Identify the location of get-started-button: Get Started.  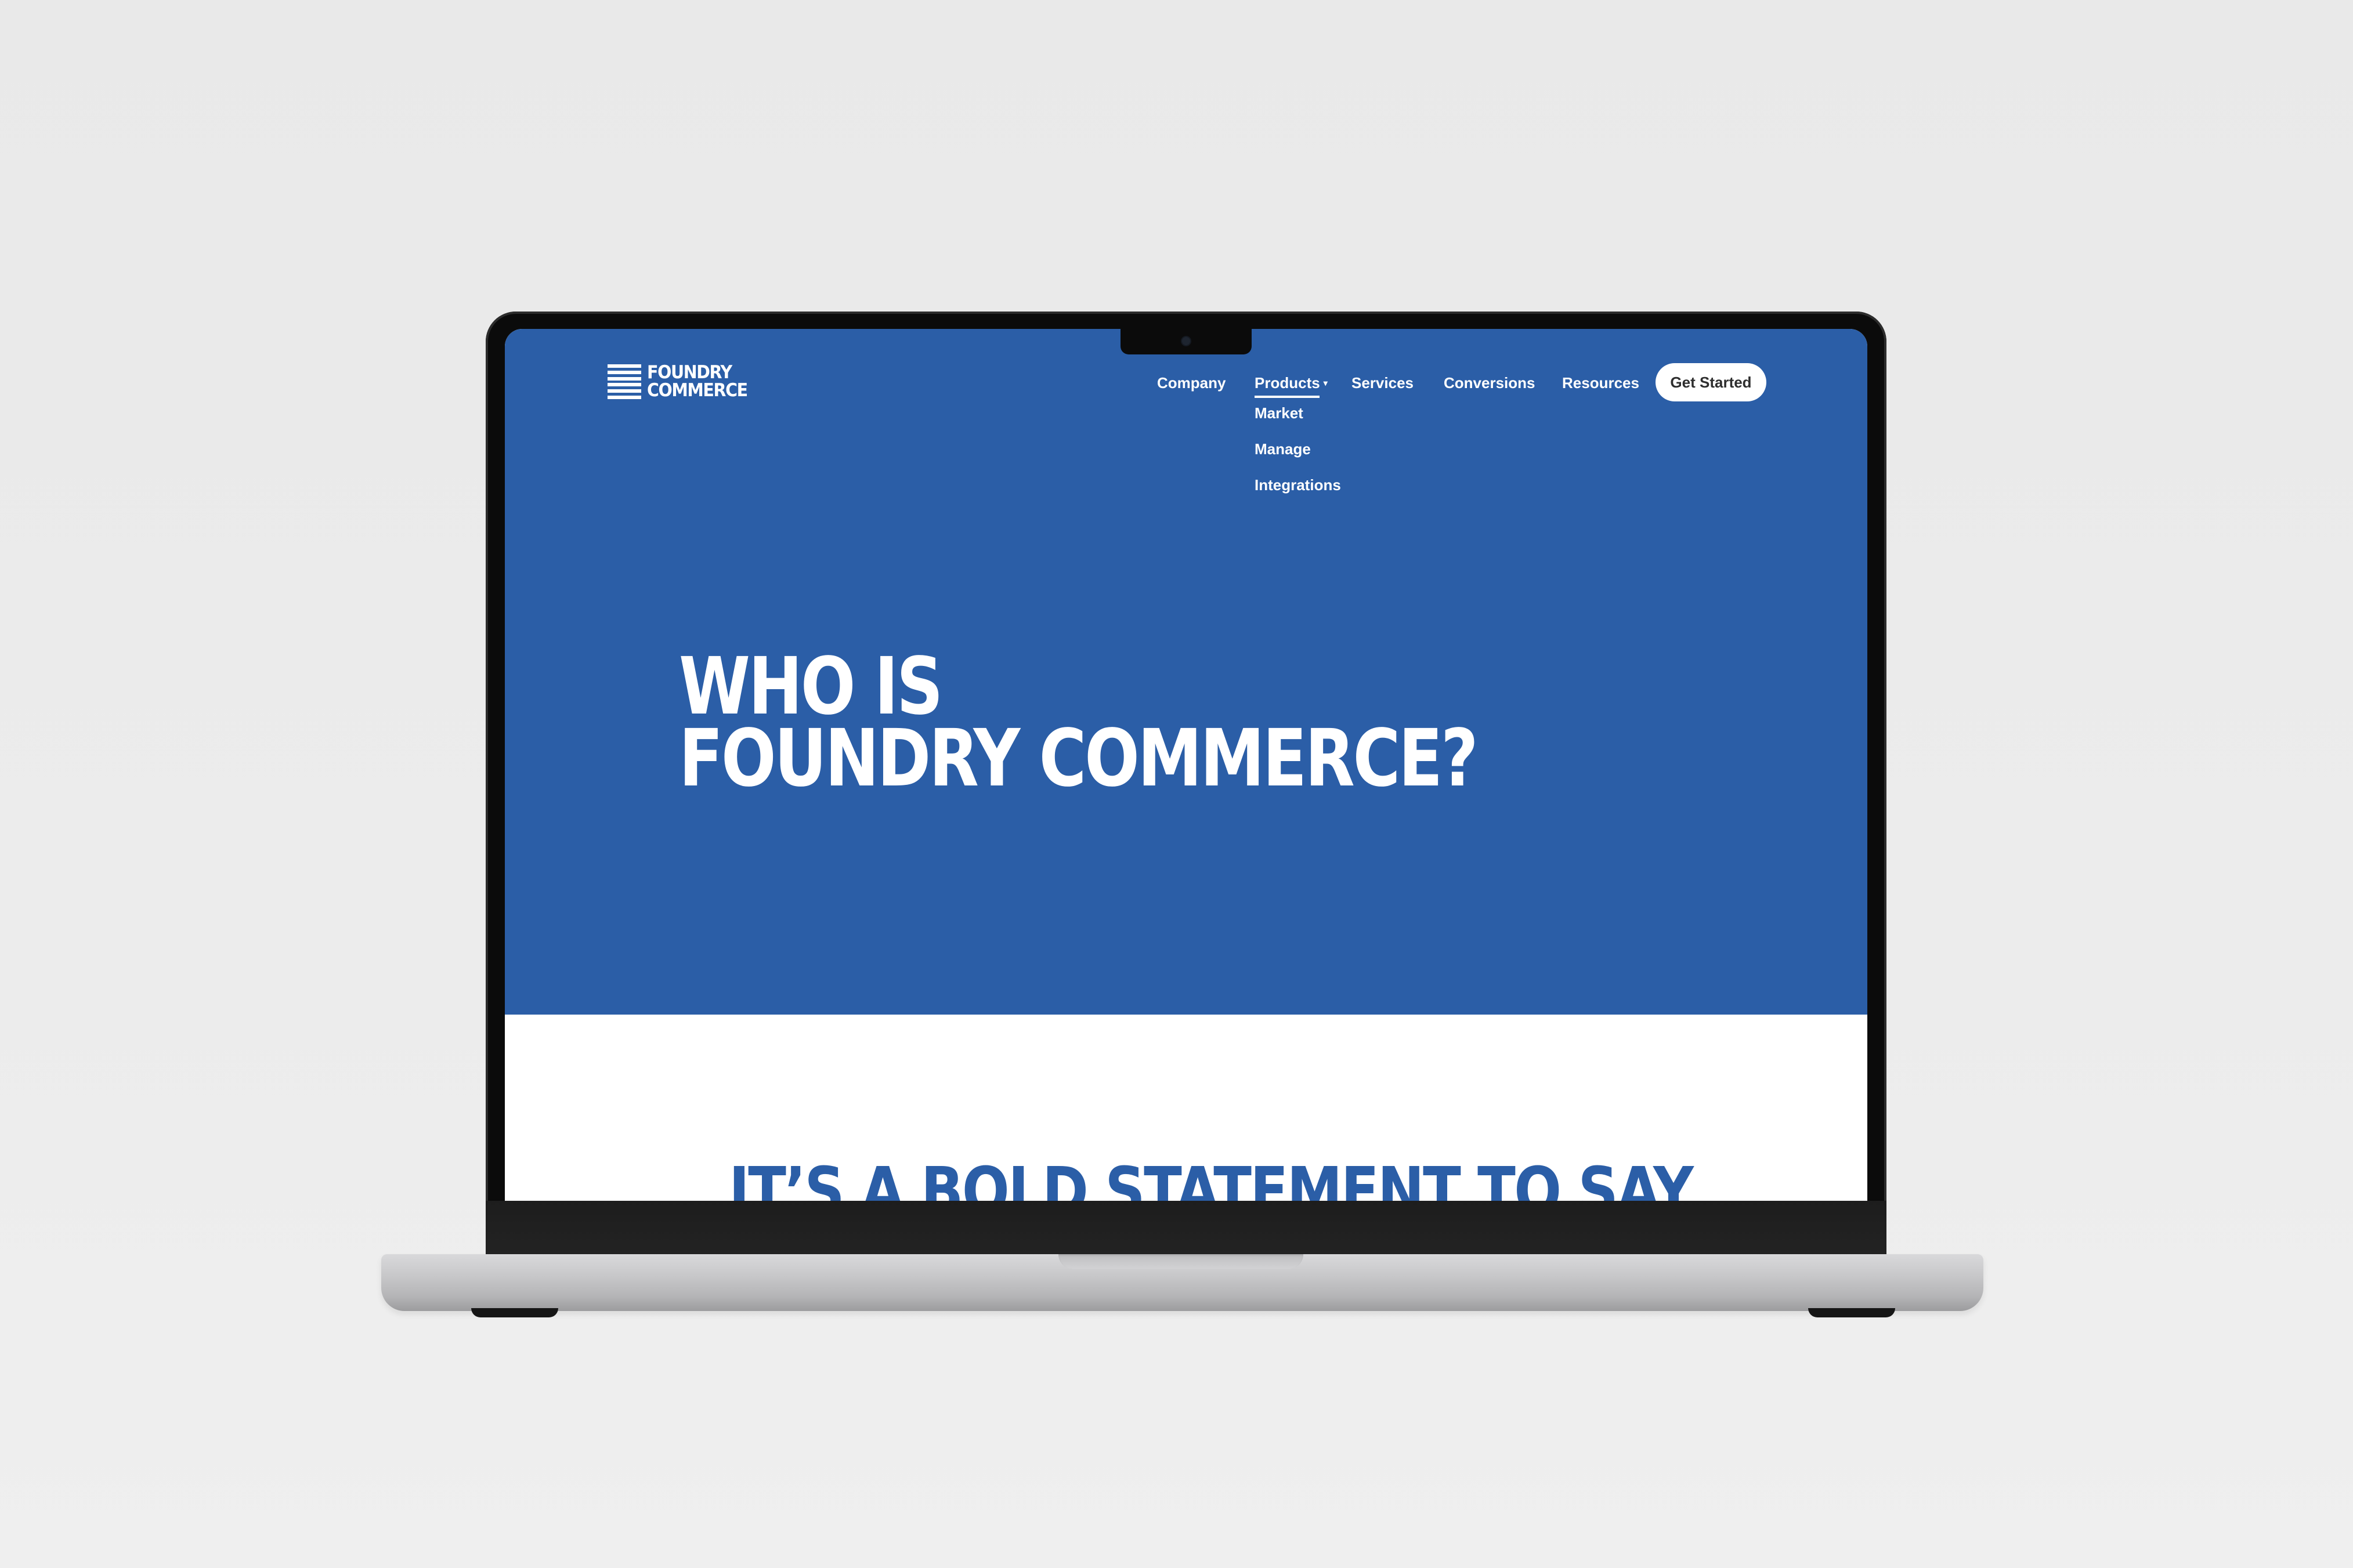
(1711, 382).